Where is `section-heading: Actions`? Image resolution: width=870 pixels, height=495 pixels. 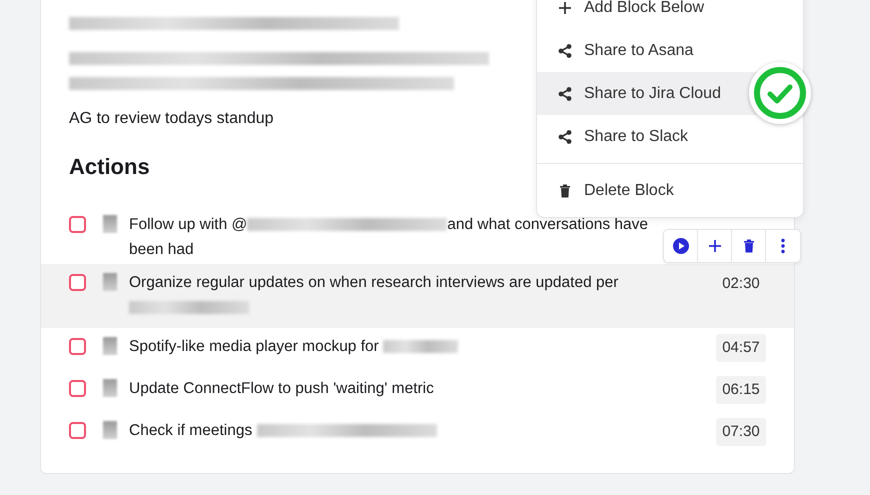
section-heading: Actions is located at coordinates (110, 167).